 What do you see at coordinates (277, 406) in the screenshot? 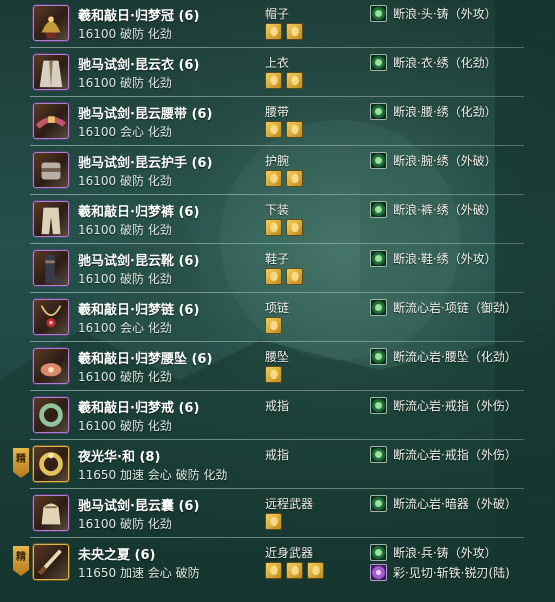
I see `slot-label: 戒指` at bounding box center [277, 406].